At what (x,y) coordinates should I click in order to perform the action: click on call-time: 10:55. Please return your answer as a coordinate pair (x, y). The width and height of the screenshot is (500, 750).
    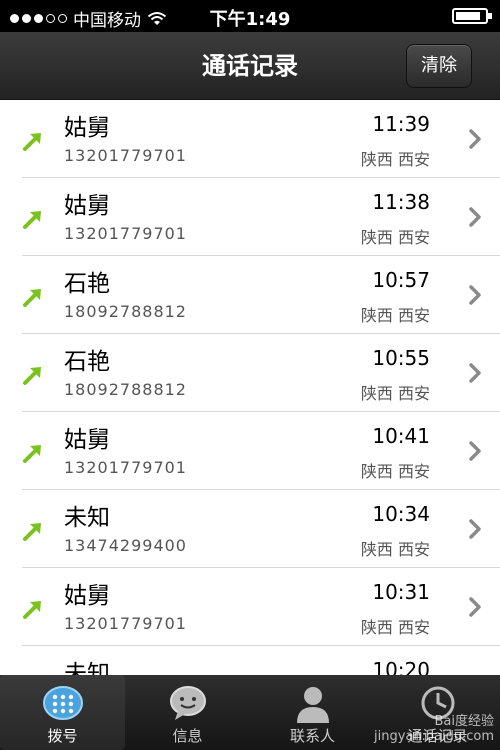
    Looking at the image, I should click on (401, 358).